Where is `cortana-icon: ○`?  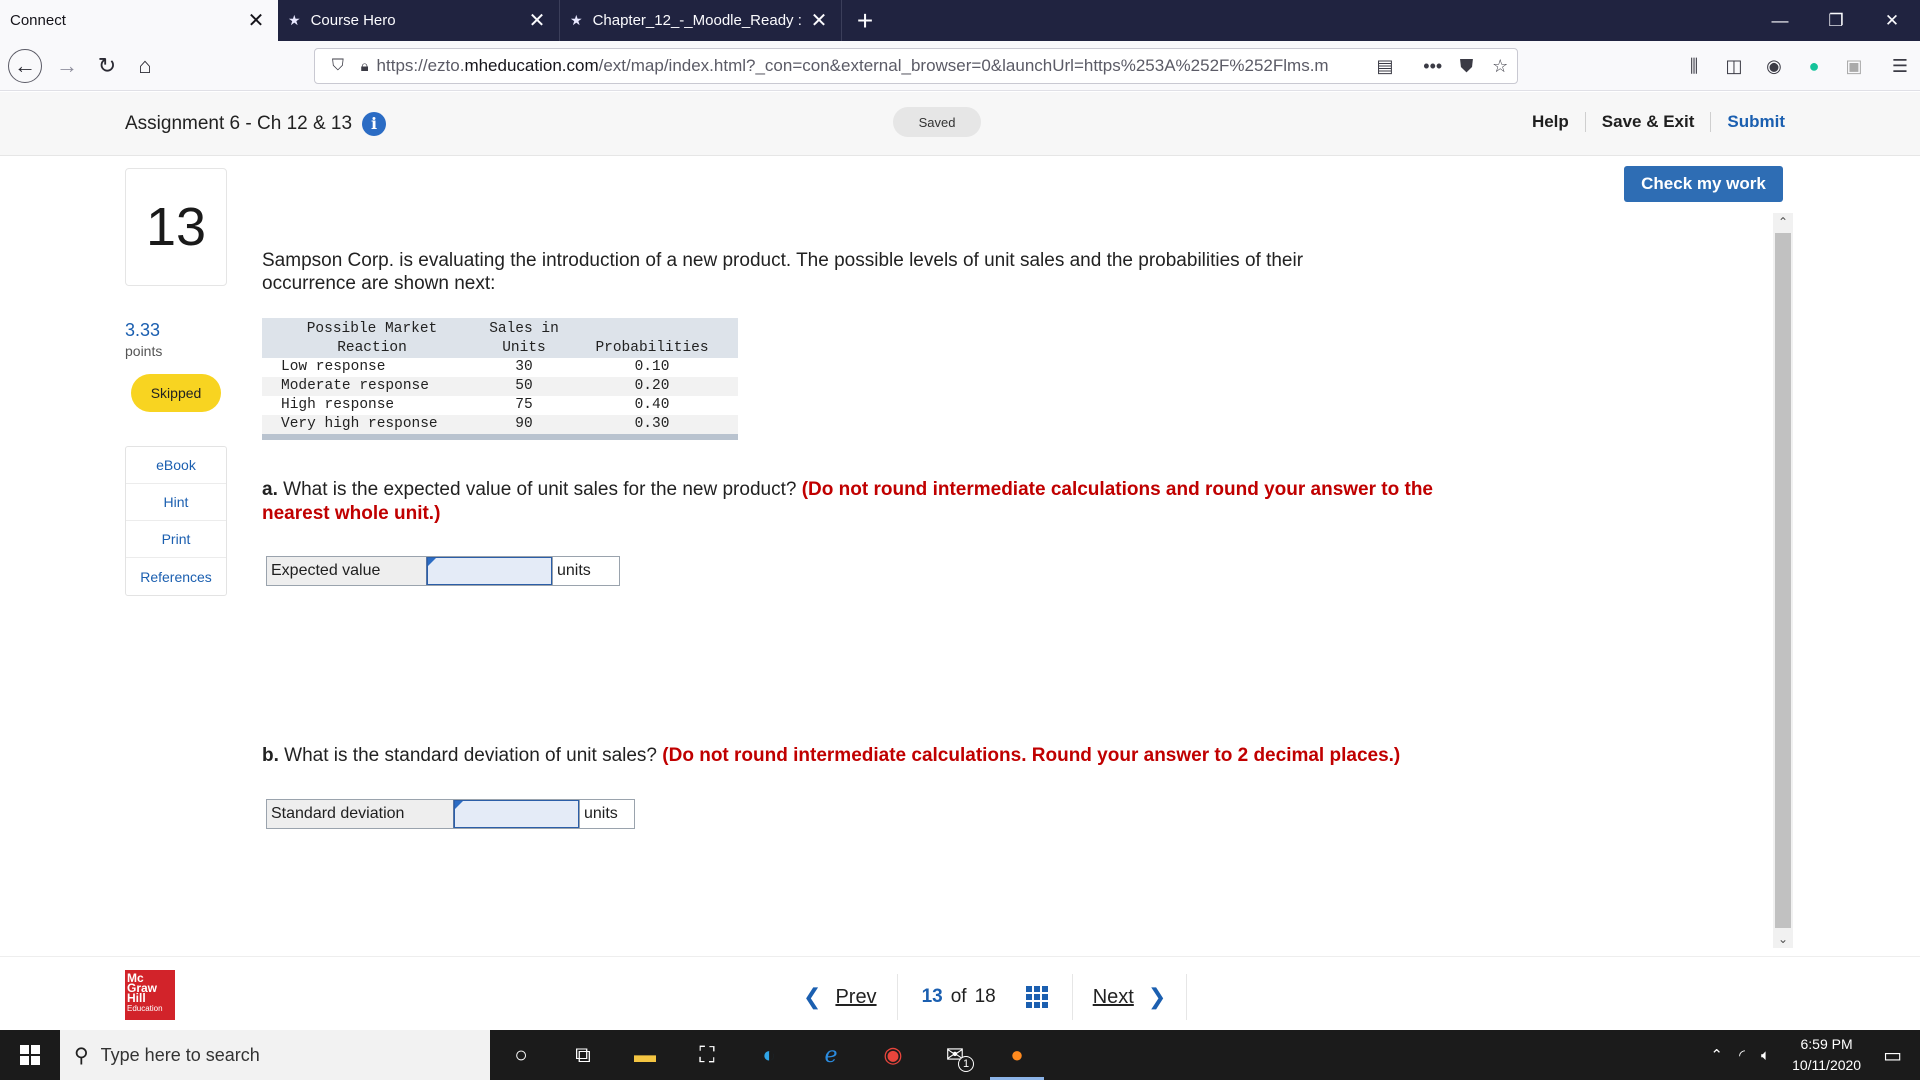
cortana-icon: ○ is located at coordinates (521, 1055).